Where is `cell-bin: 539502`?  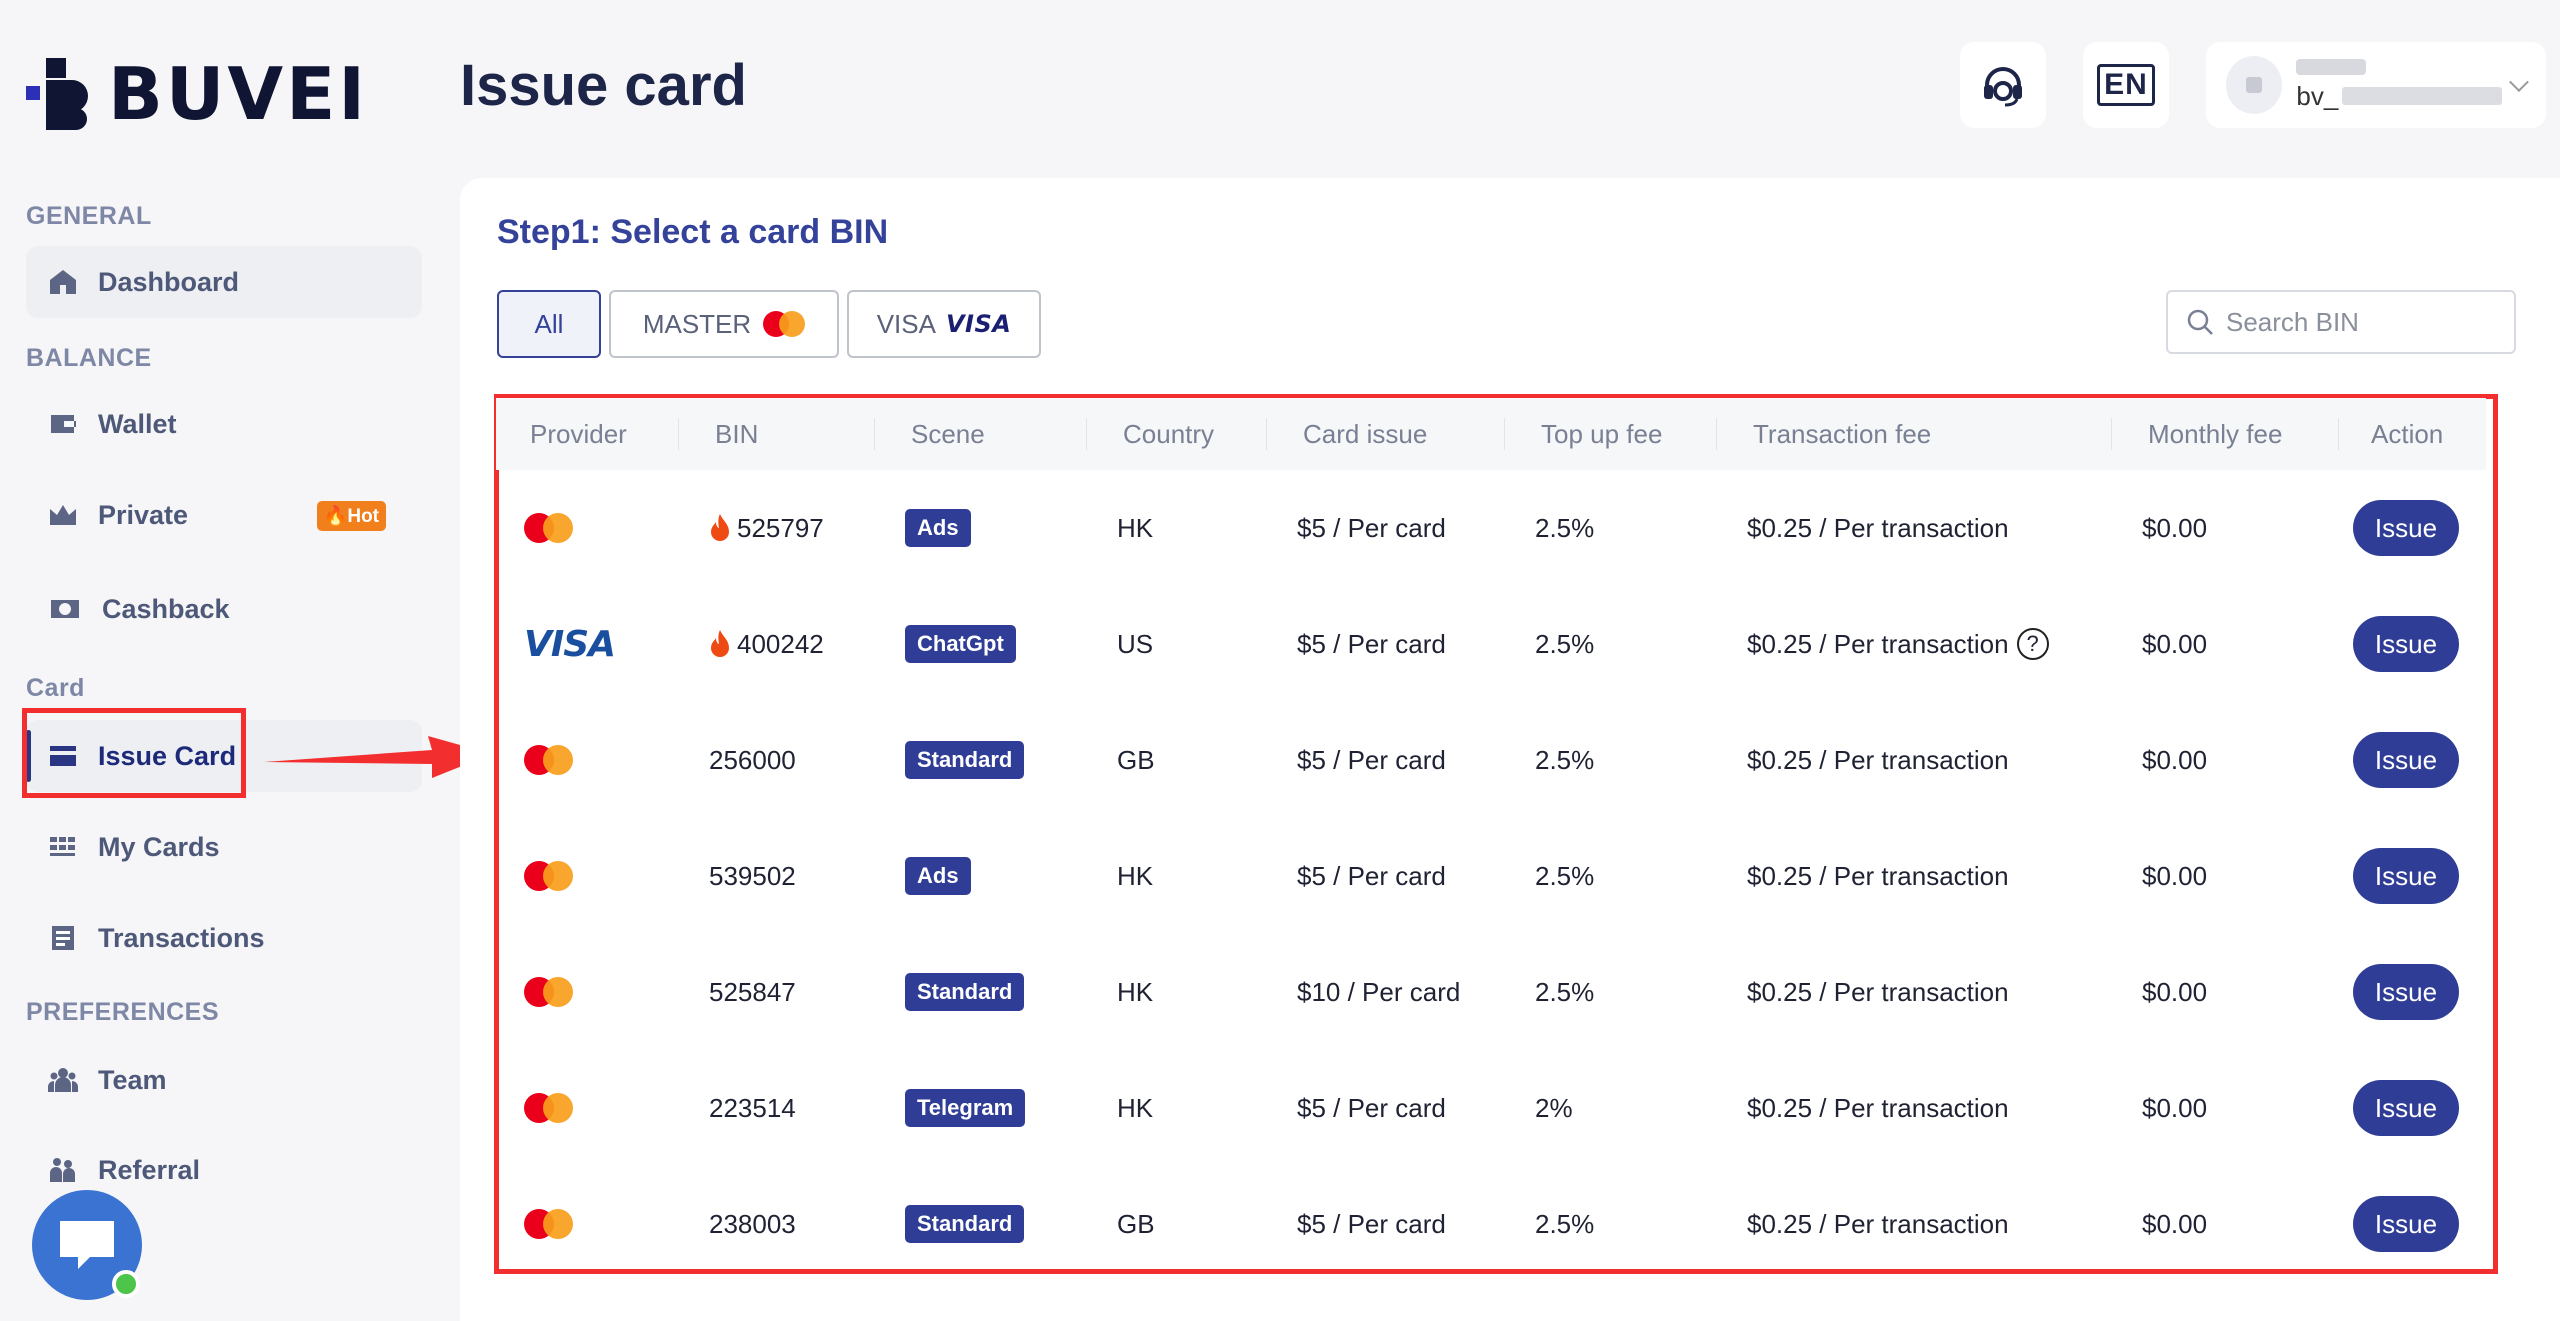 cell-bin: 539502 is located at coordinates (752, 875).